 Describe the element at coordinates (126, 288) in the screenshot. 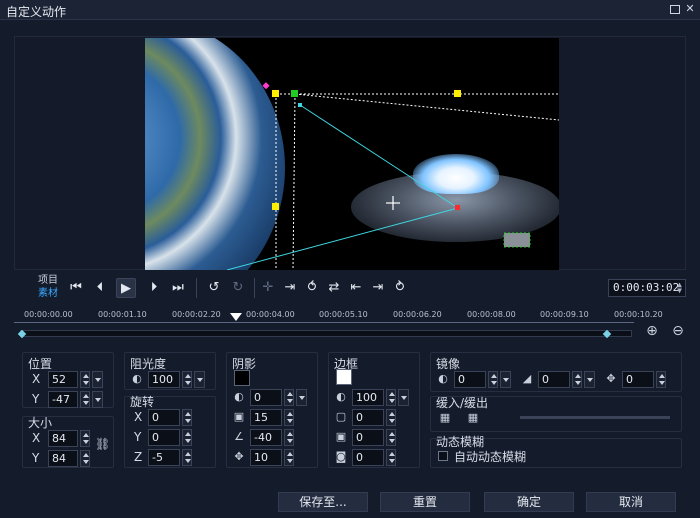

I see `play-icon: ▶` at that location.